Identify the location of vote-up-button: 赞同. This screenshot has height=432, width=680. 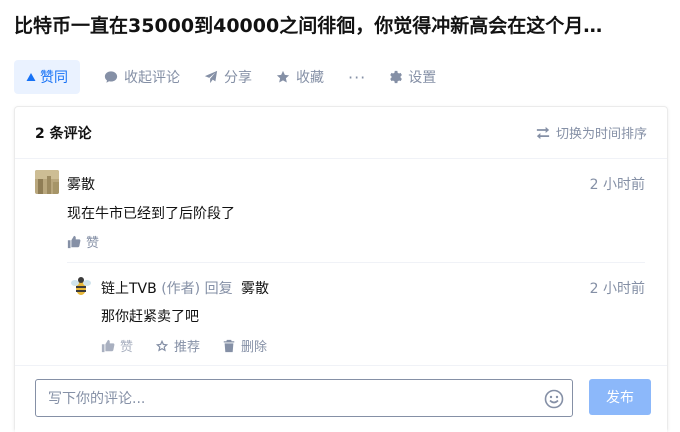
(47, 77).